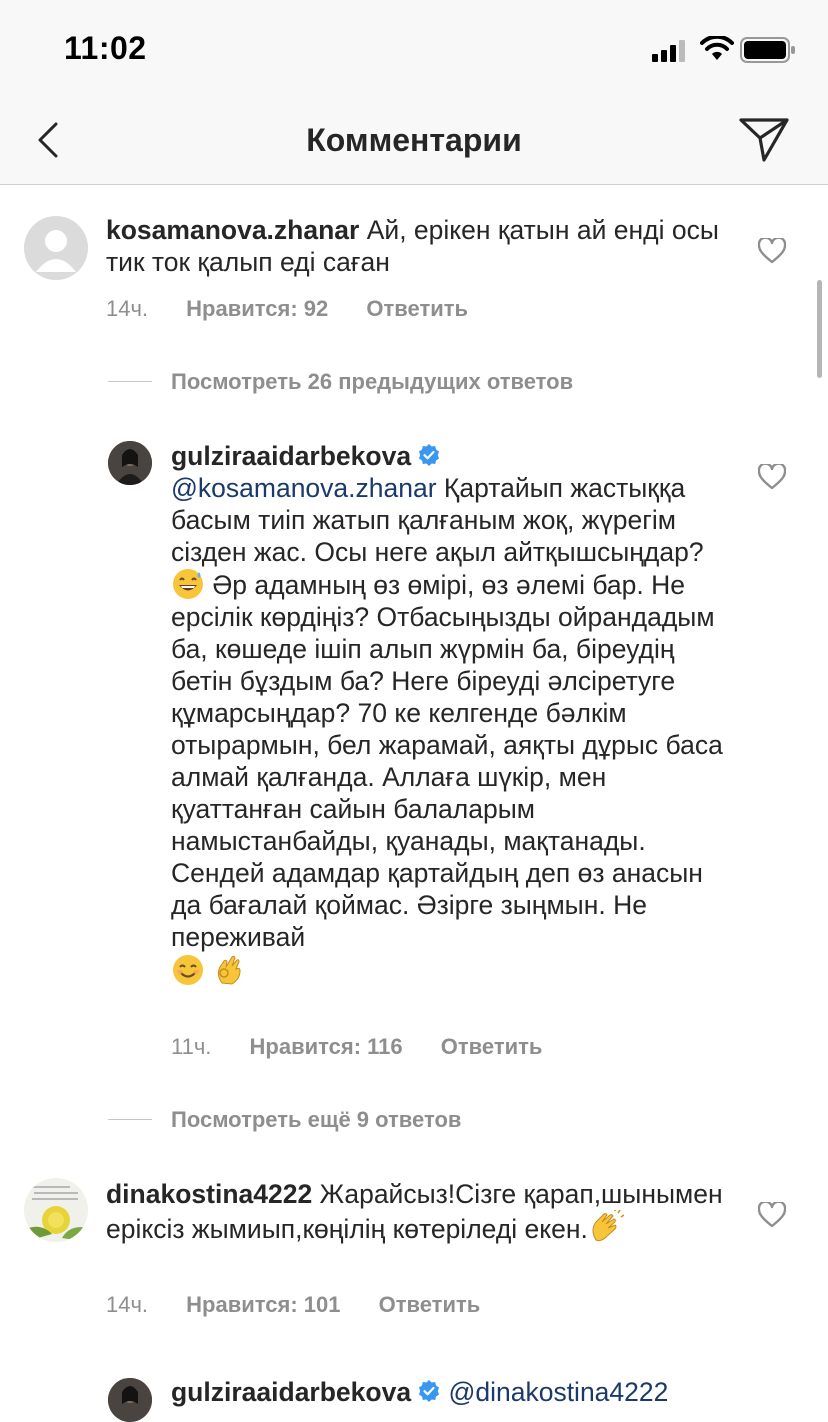  Describe the element at coordinates (767, 50) in the screenshot. I see `battery-icon` at that location.